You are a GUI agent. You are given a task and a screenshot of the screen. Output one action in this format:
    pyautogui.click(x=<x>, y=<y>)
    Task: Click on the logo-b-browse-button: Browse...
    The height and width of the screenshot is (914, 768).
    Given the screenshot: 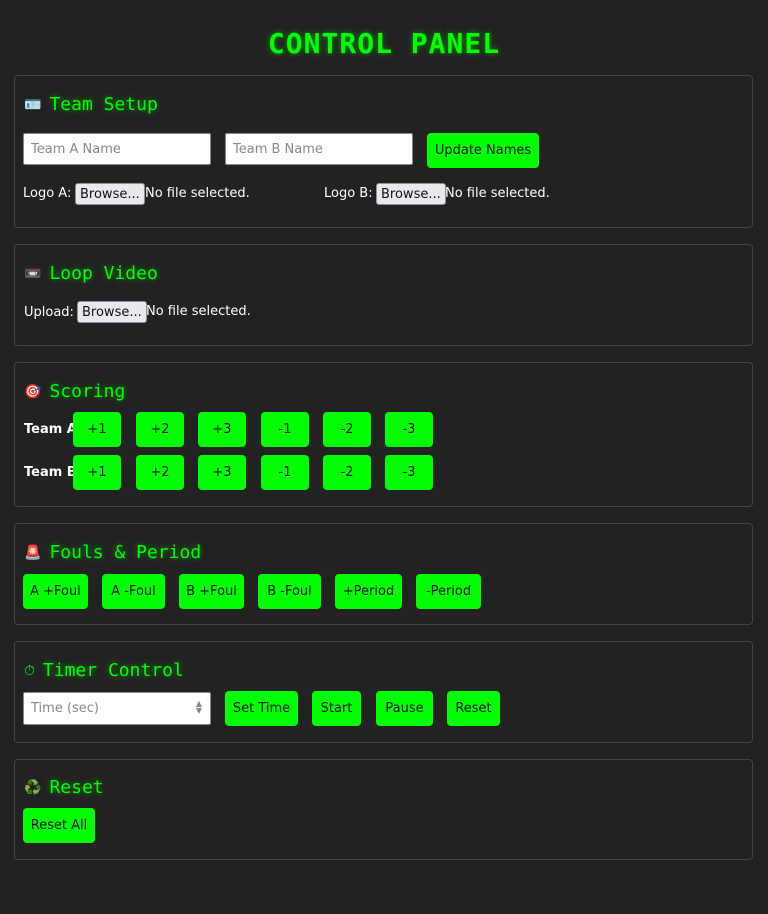 What is the action you would take?
    pyautogui.click(x=411, y=194)
    